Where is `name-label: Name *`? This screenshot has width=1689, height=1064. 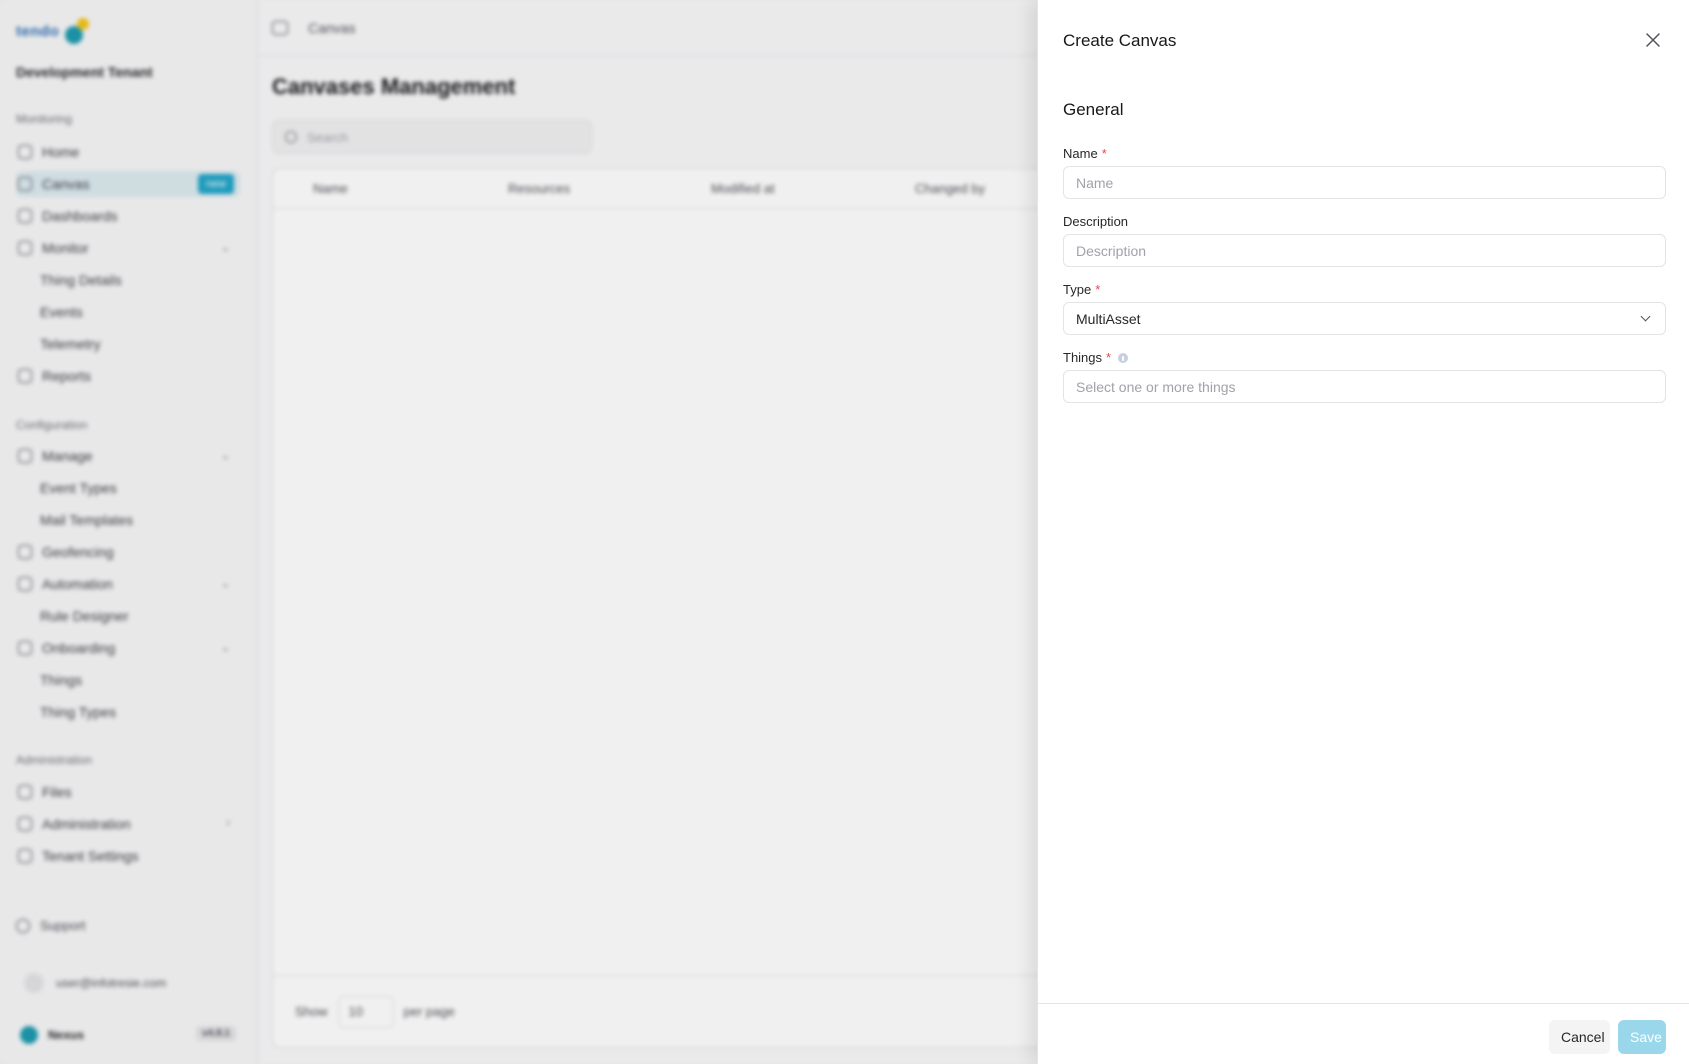 name-label: Name * is located at coordinates (1085, 153).